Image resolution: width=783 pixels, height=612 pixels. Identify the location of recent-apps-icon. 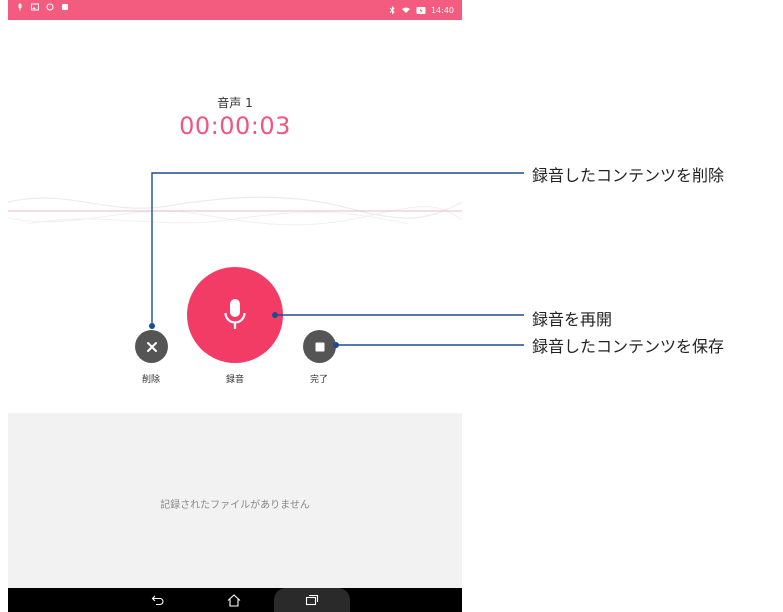
(312, 600).